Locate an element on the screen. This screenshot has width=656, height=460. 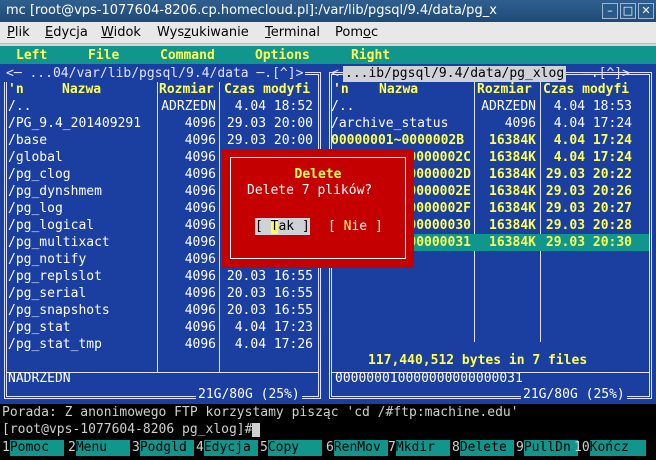
fkey-copy: 5Copy is located at coordinates (291, 448).